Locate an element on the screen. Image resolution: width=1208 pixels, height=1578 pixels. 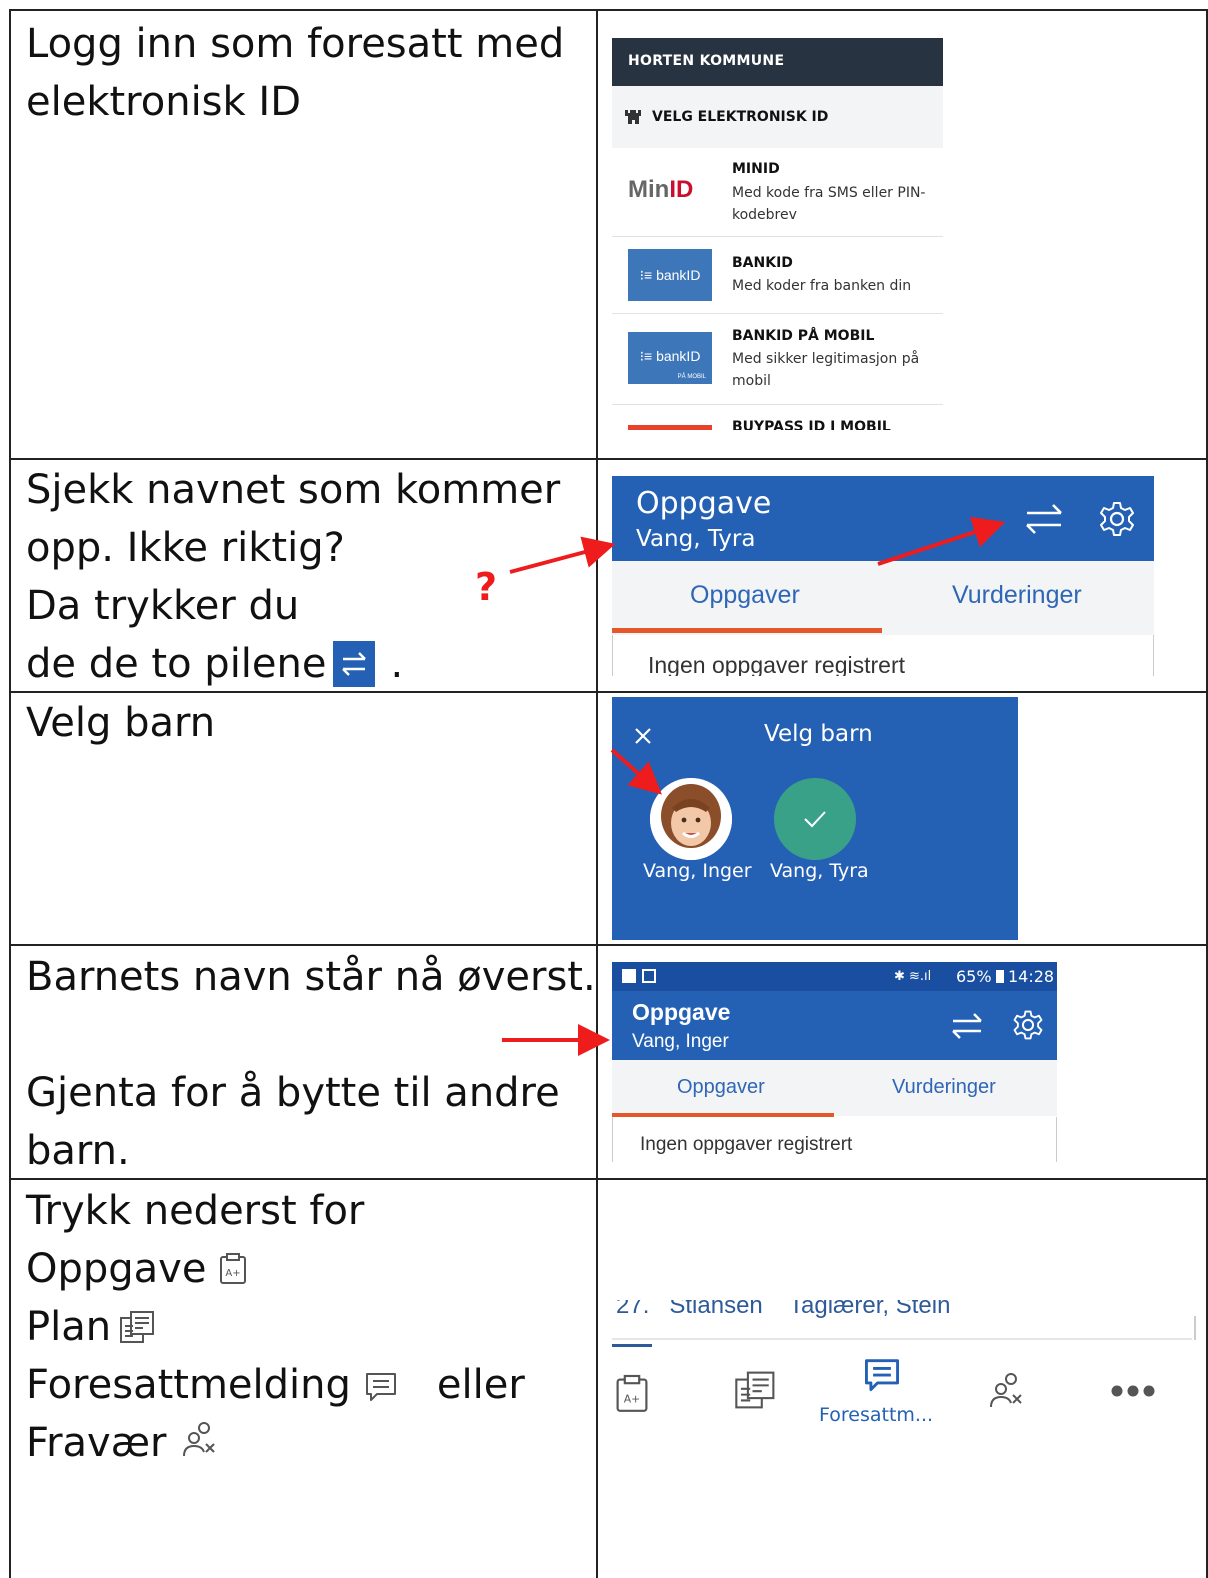
tab-oppgaver-2: Oppgaver is located at coordinates (721, 1087).